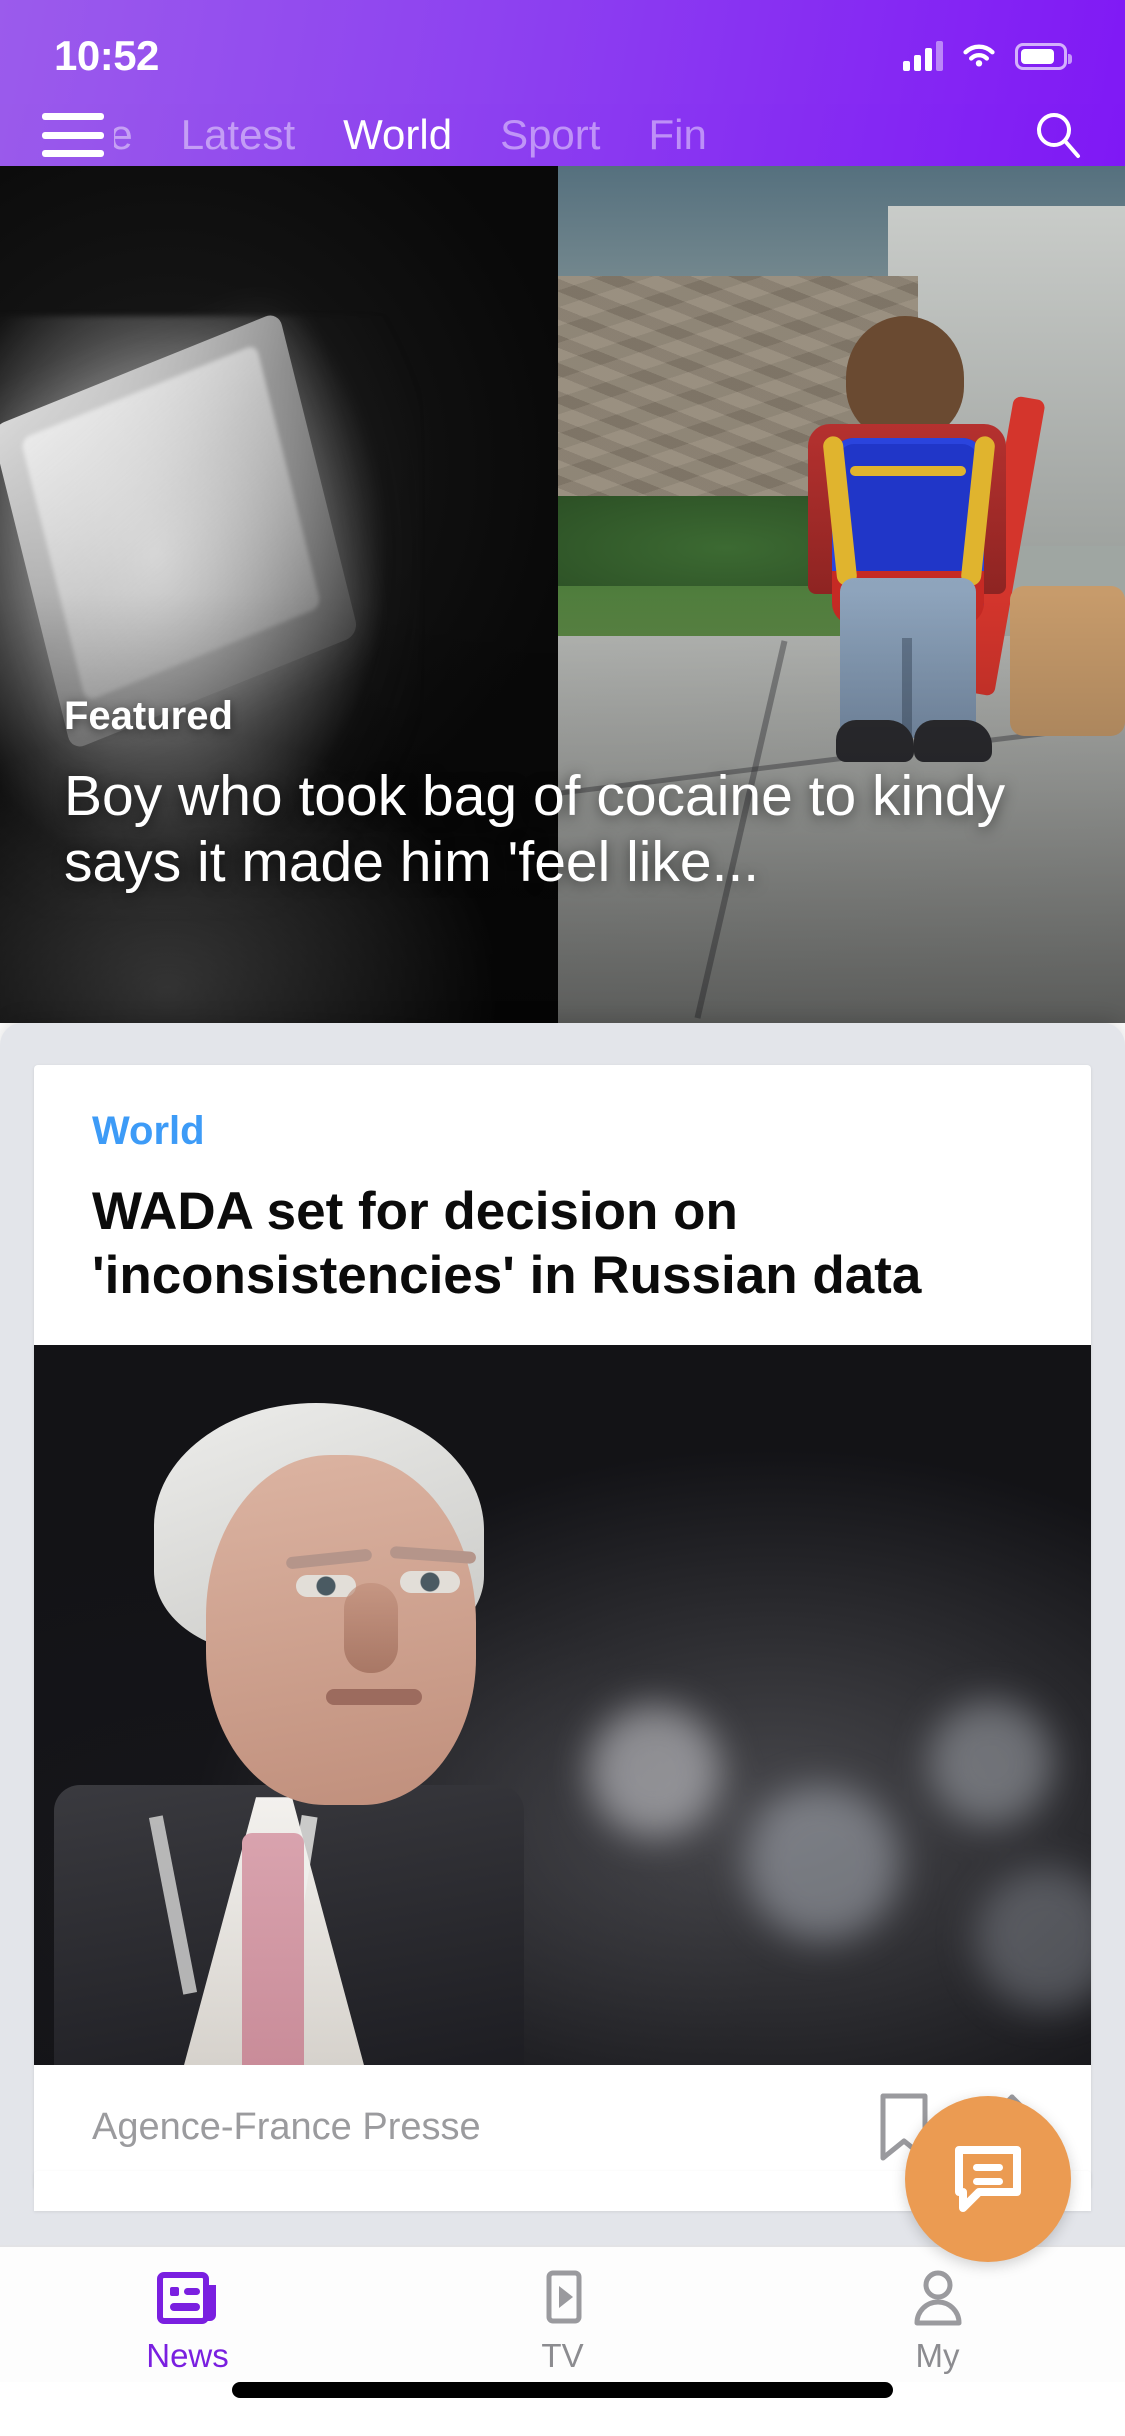  Describe the element at coordinates (186, 2298) in the screenshot. I see `newspaper-icon` at that location.